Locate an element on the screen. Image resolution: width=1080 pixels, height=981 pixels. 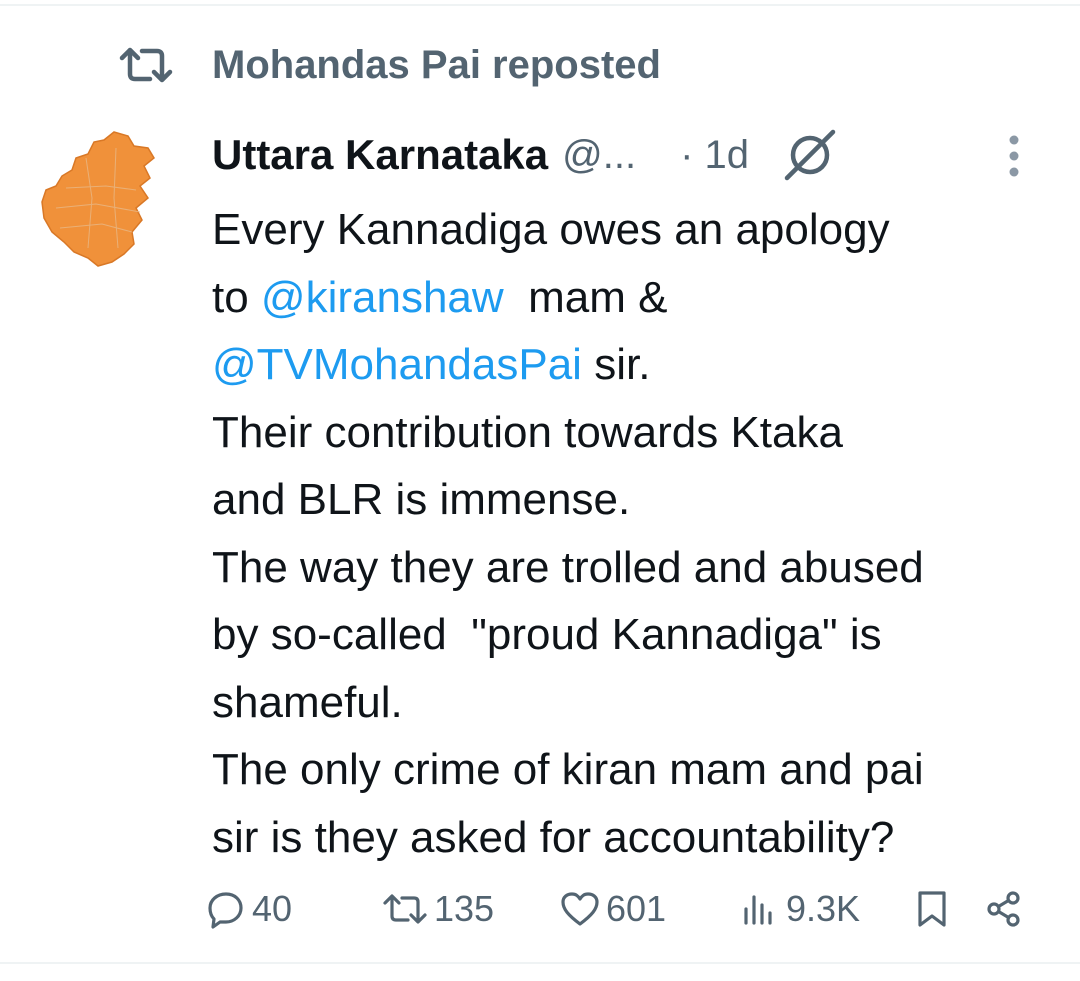
reply-count: 40 is located at coordinates (272, 908).